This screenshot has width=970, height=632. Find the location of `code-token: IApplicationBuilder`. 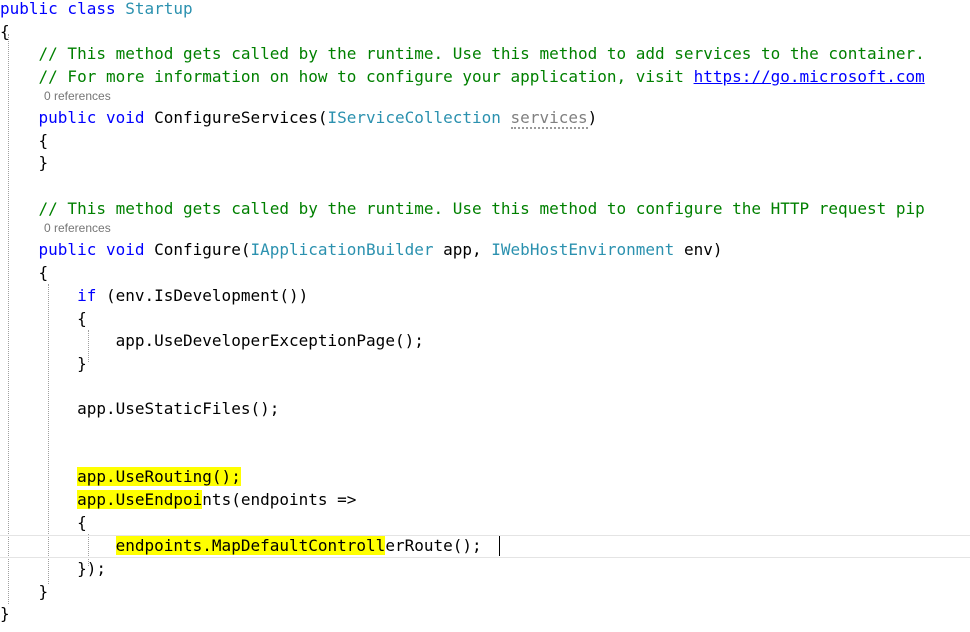

code-token: IApplicationBuilder is located at coordinates (342, 249).